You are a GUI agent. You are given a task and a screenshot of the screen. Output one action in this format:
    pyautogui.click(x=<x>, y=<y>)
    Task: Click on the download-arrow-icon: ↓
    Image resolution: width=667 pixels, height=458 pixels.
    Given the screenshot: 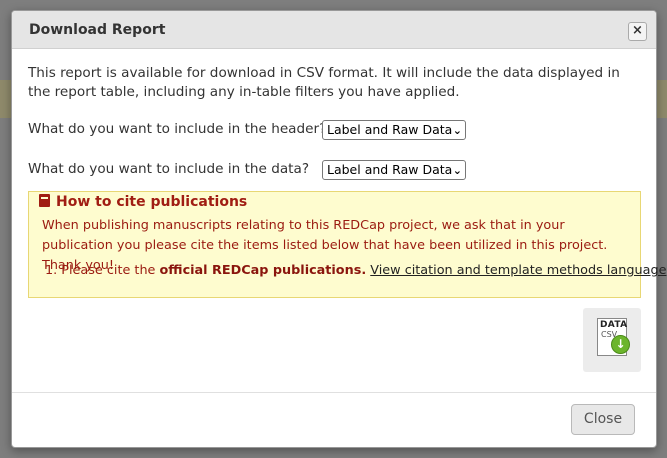 What is the action you would take?
    pyautogui.click(x=620, y=344)
    